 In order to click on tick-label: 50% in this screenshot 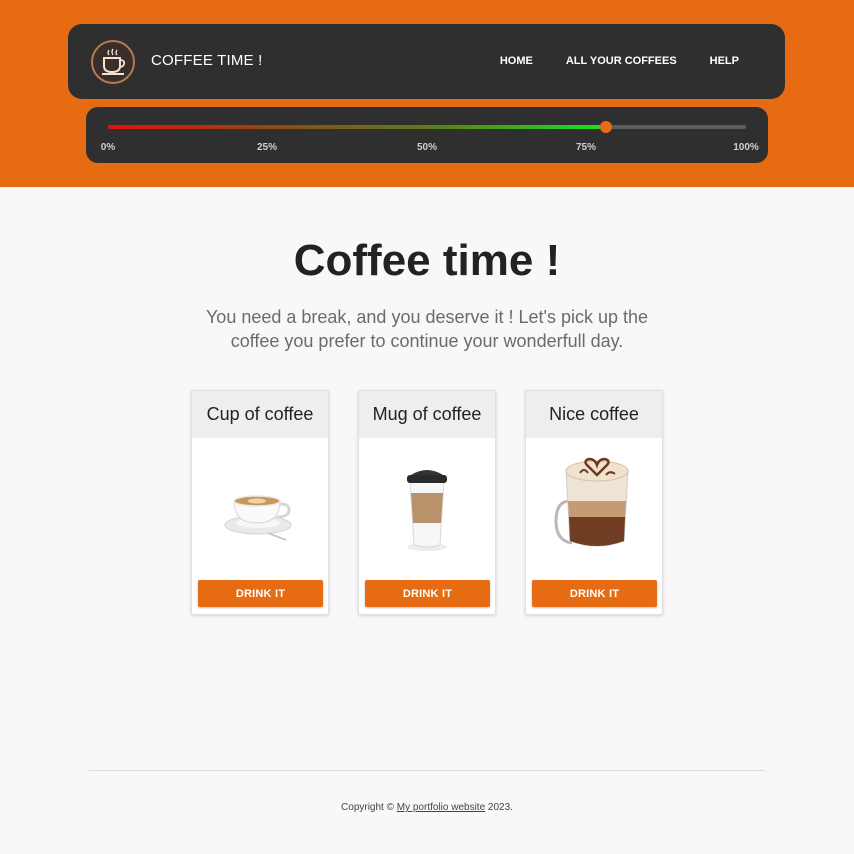, I will do `click(427, 147)`.